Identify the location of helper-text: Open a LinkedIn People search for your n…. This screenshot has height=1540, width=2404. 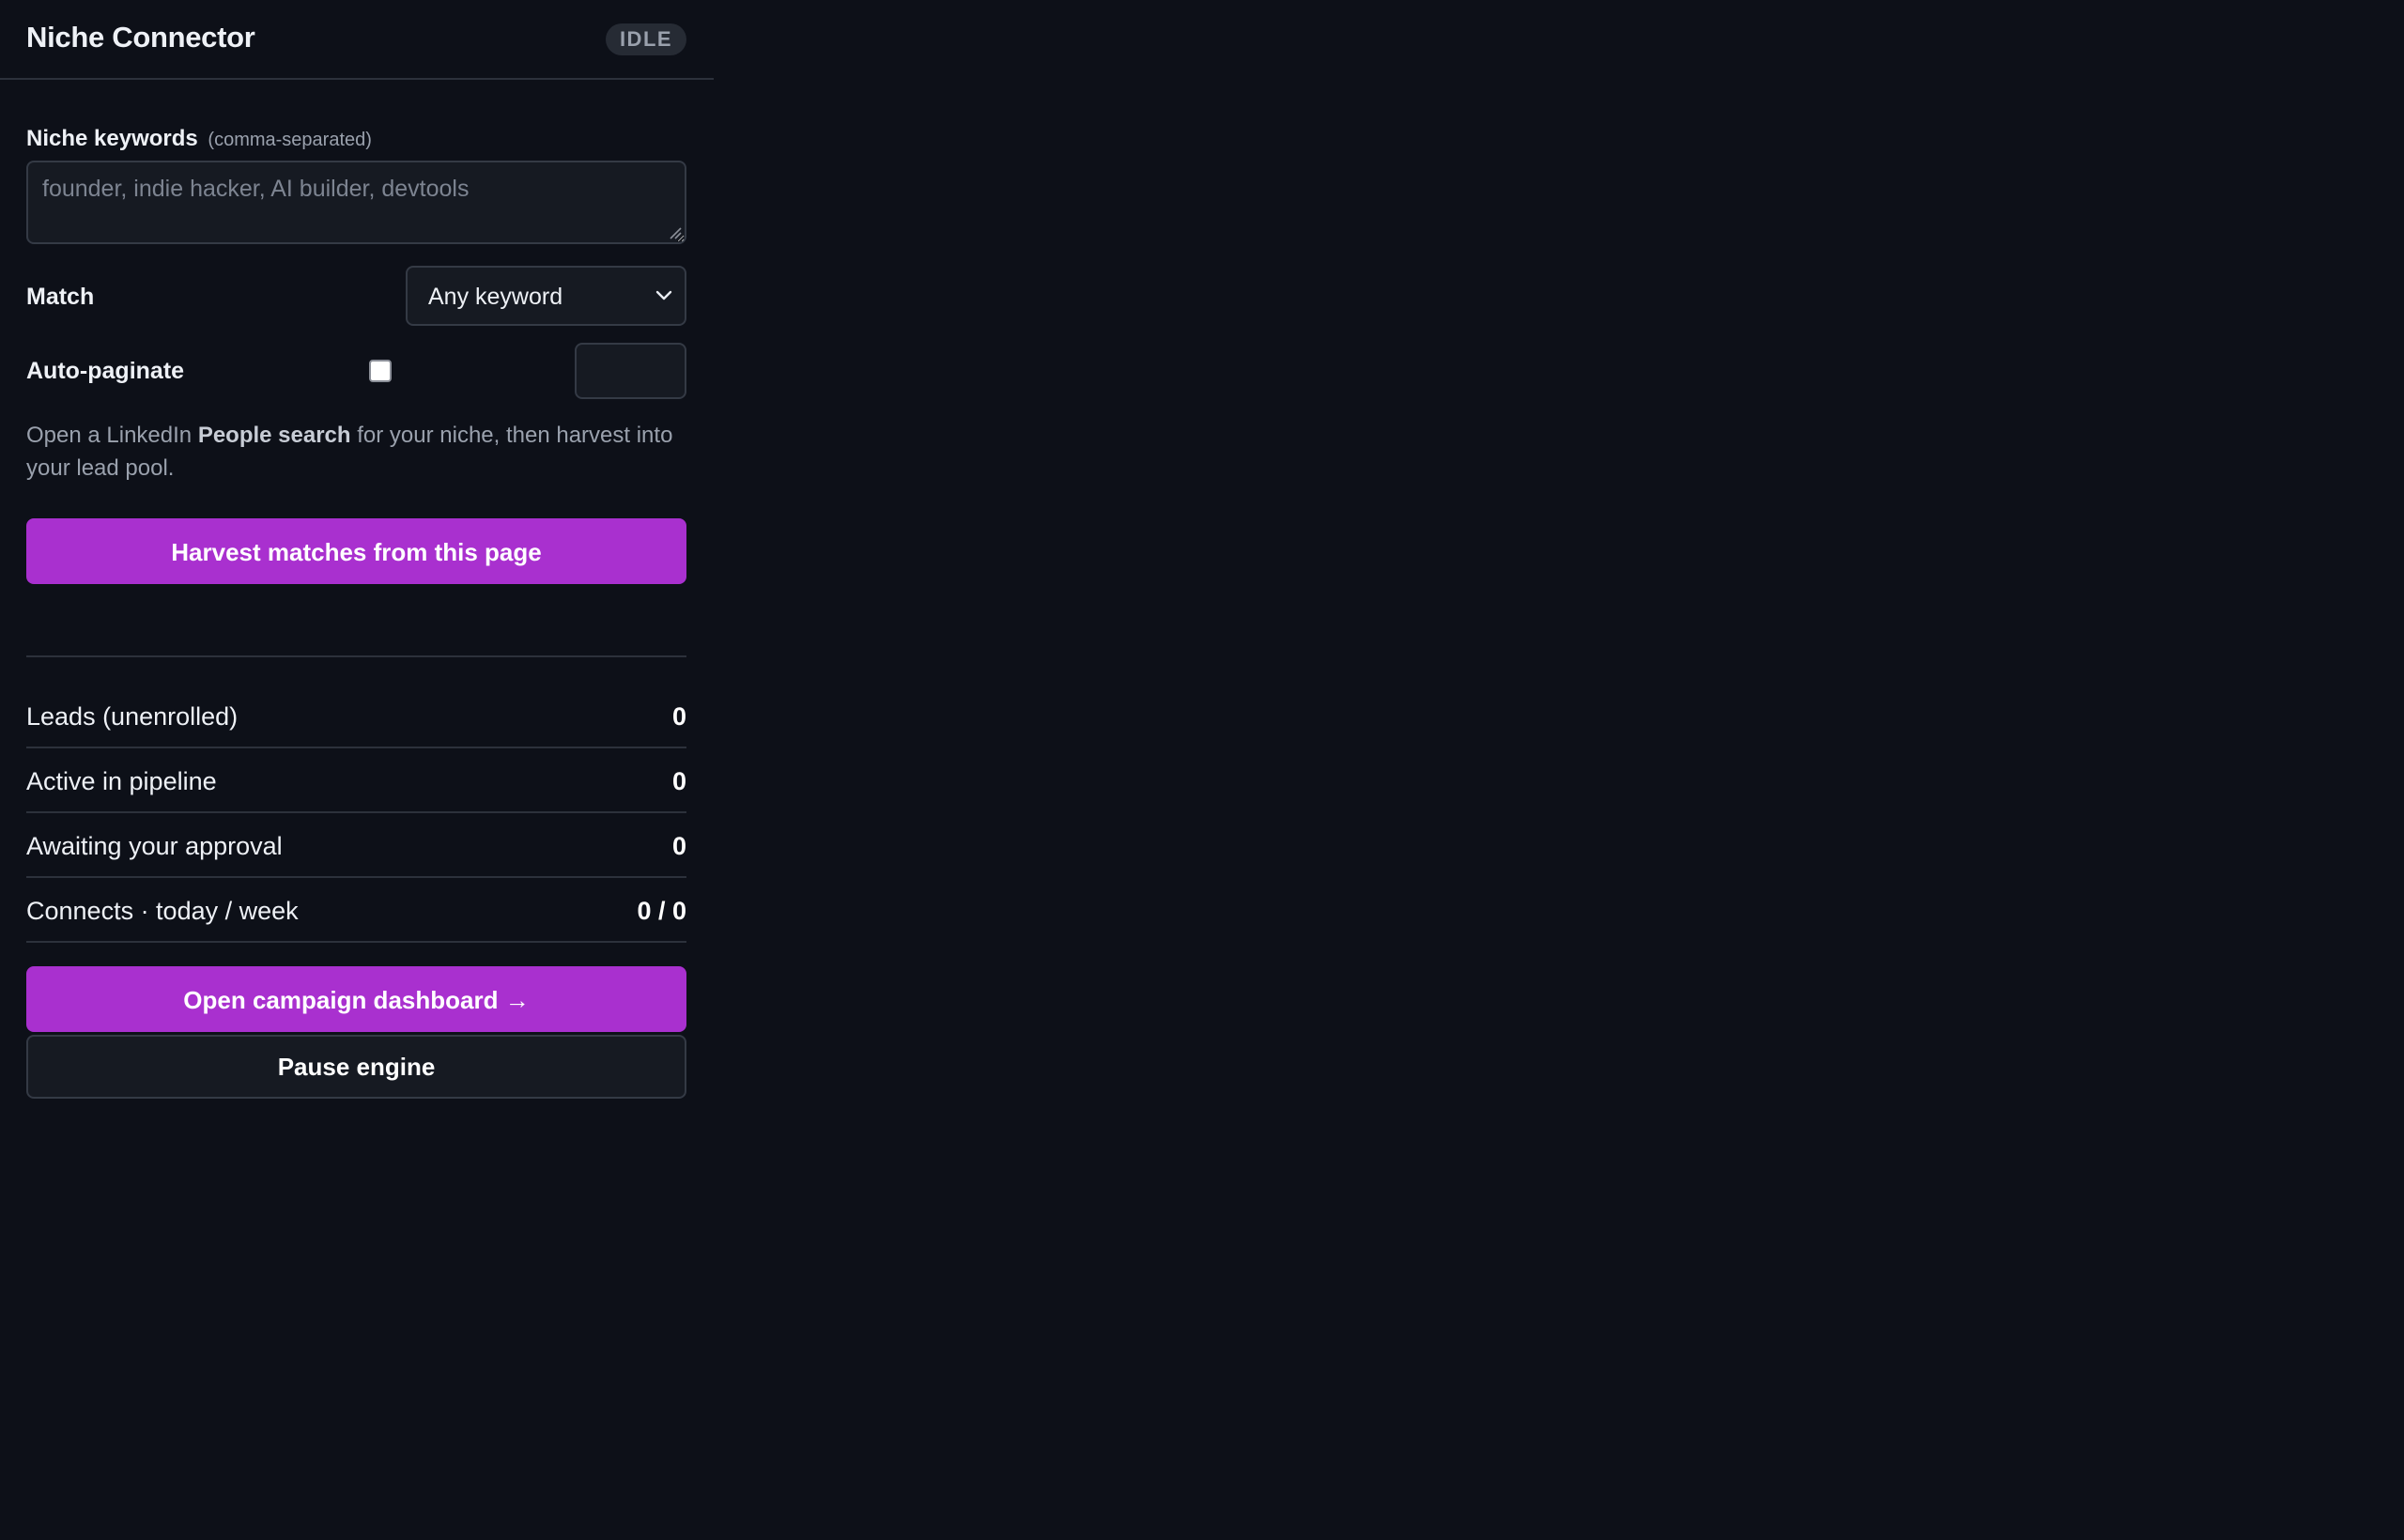
(359, 452).